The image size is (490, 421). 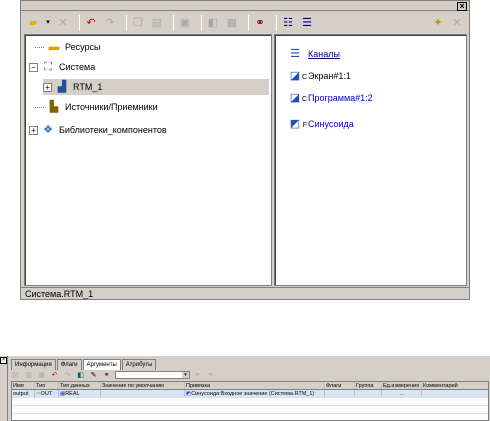 I want to click on calendar-icon: ▦, so click(x=232, y=23).